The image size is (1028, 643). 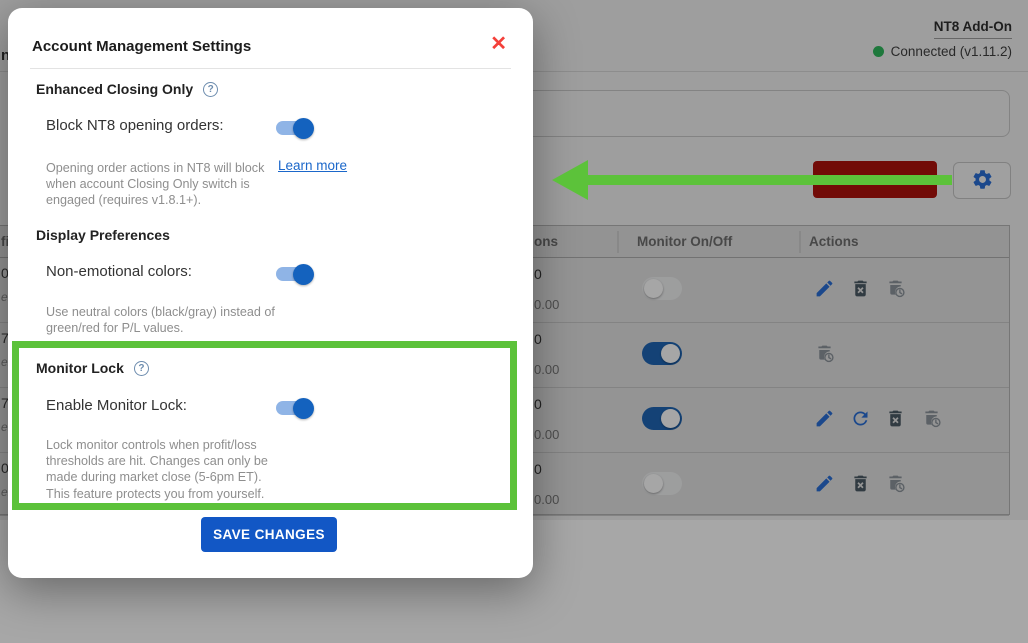 I want to click on section-enhanced-closing-only: Enhanced Closing Only ?, so click(x=127, y=89).